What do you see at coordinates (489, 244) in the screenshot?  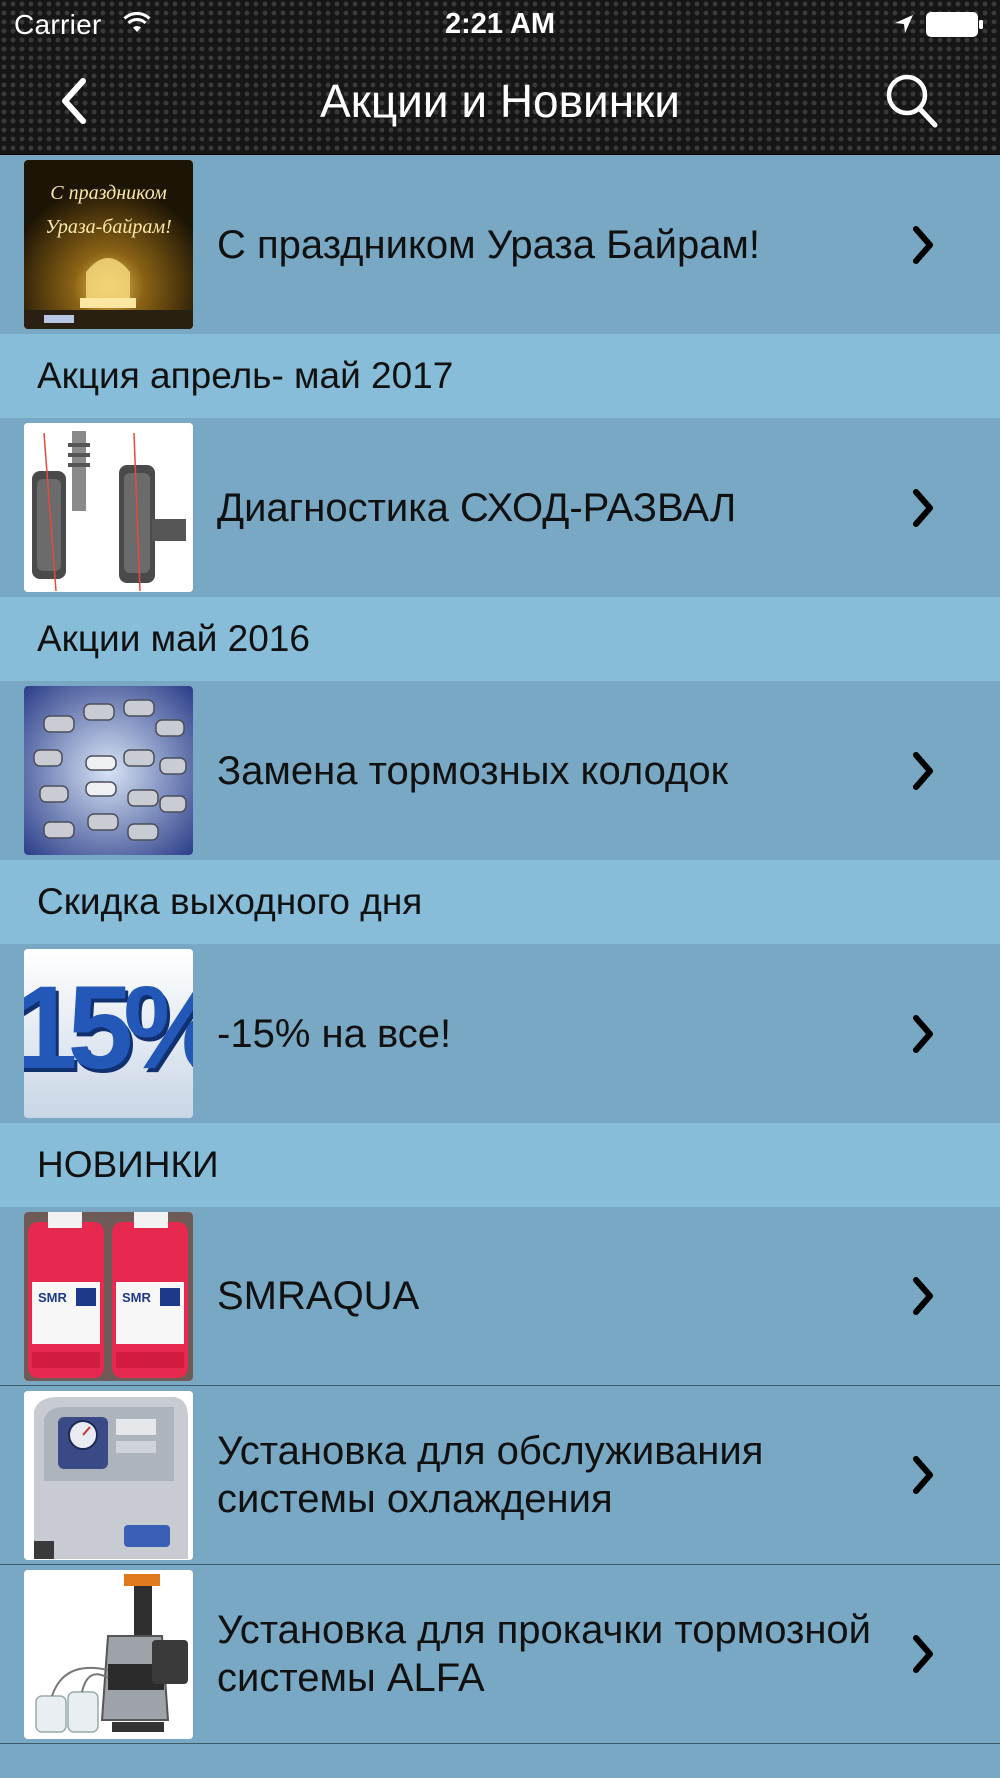 I see `list-item-label: С праздником Ураза Байрам!` at bounding box center [489, 244].